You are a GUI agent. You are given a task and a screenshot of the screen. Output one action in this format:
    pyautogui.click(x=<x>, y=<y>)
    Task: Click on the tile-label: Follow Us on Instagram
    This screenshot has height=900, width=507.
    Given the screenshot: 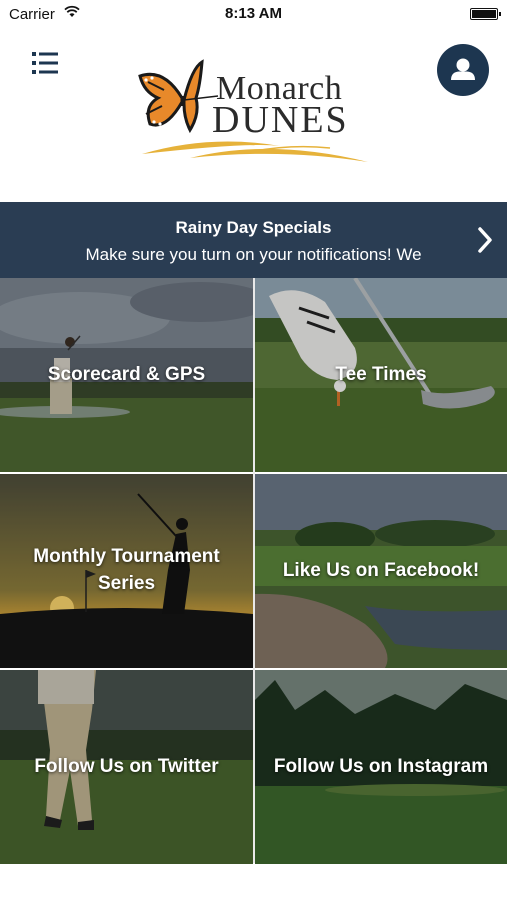 What is the action you would take?
    pyautogui.click(x=381, y=766)
    